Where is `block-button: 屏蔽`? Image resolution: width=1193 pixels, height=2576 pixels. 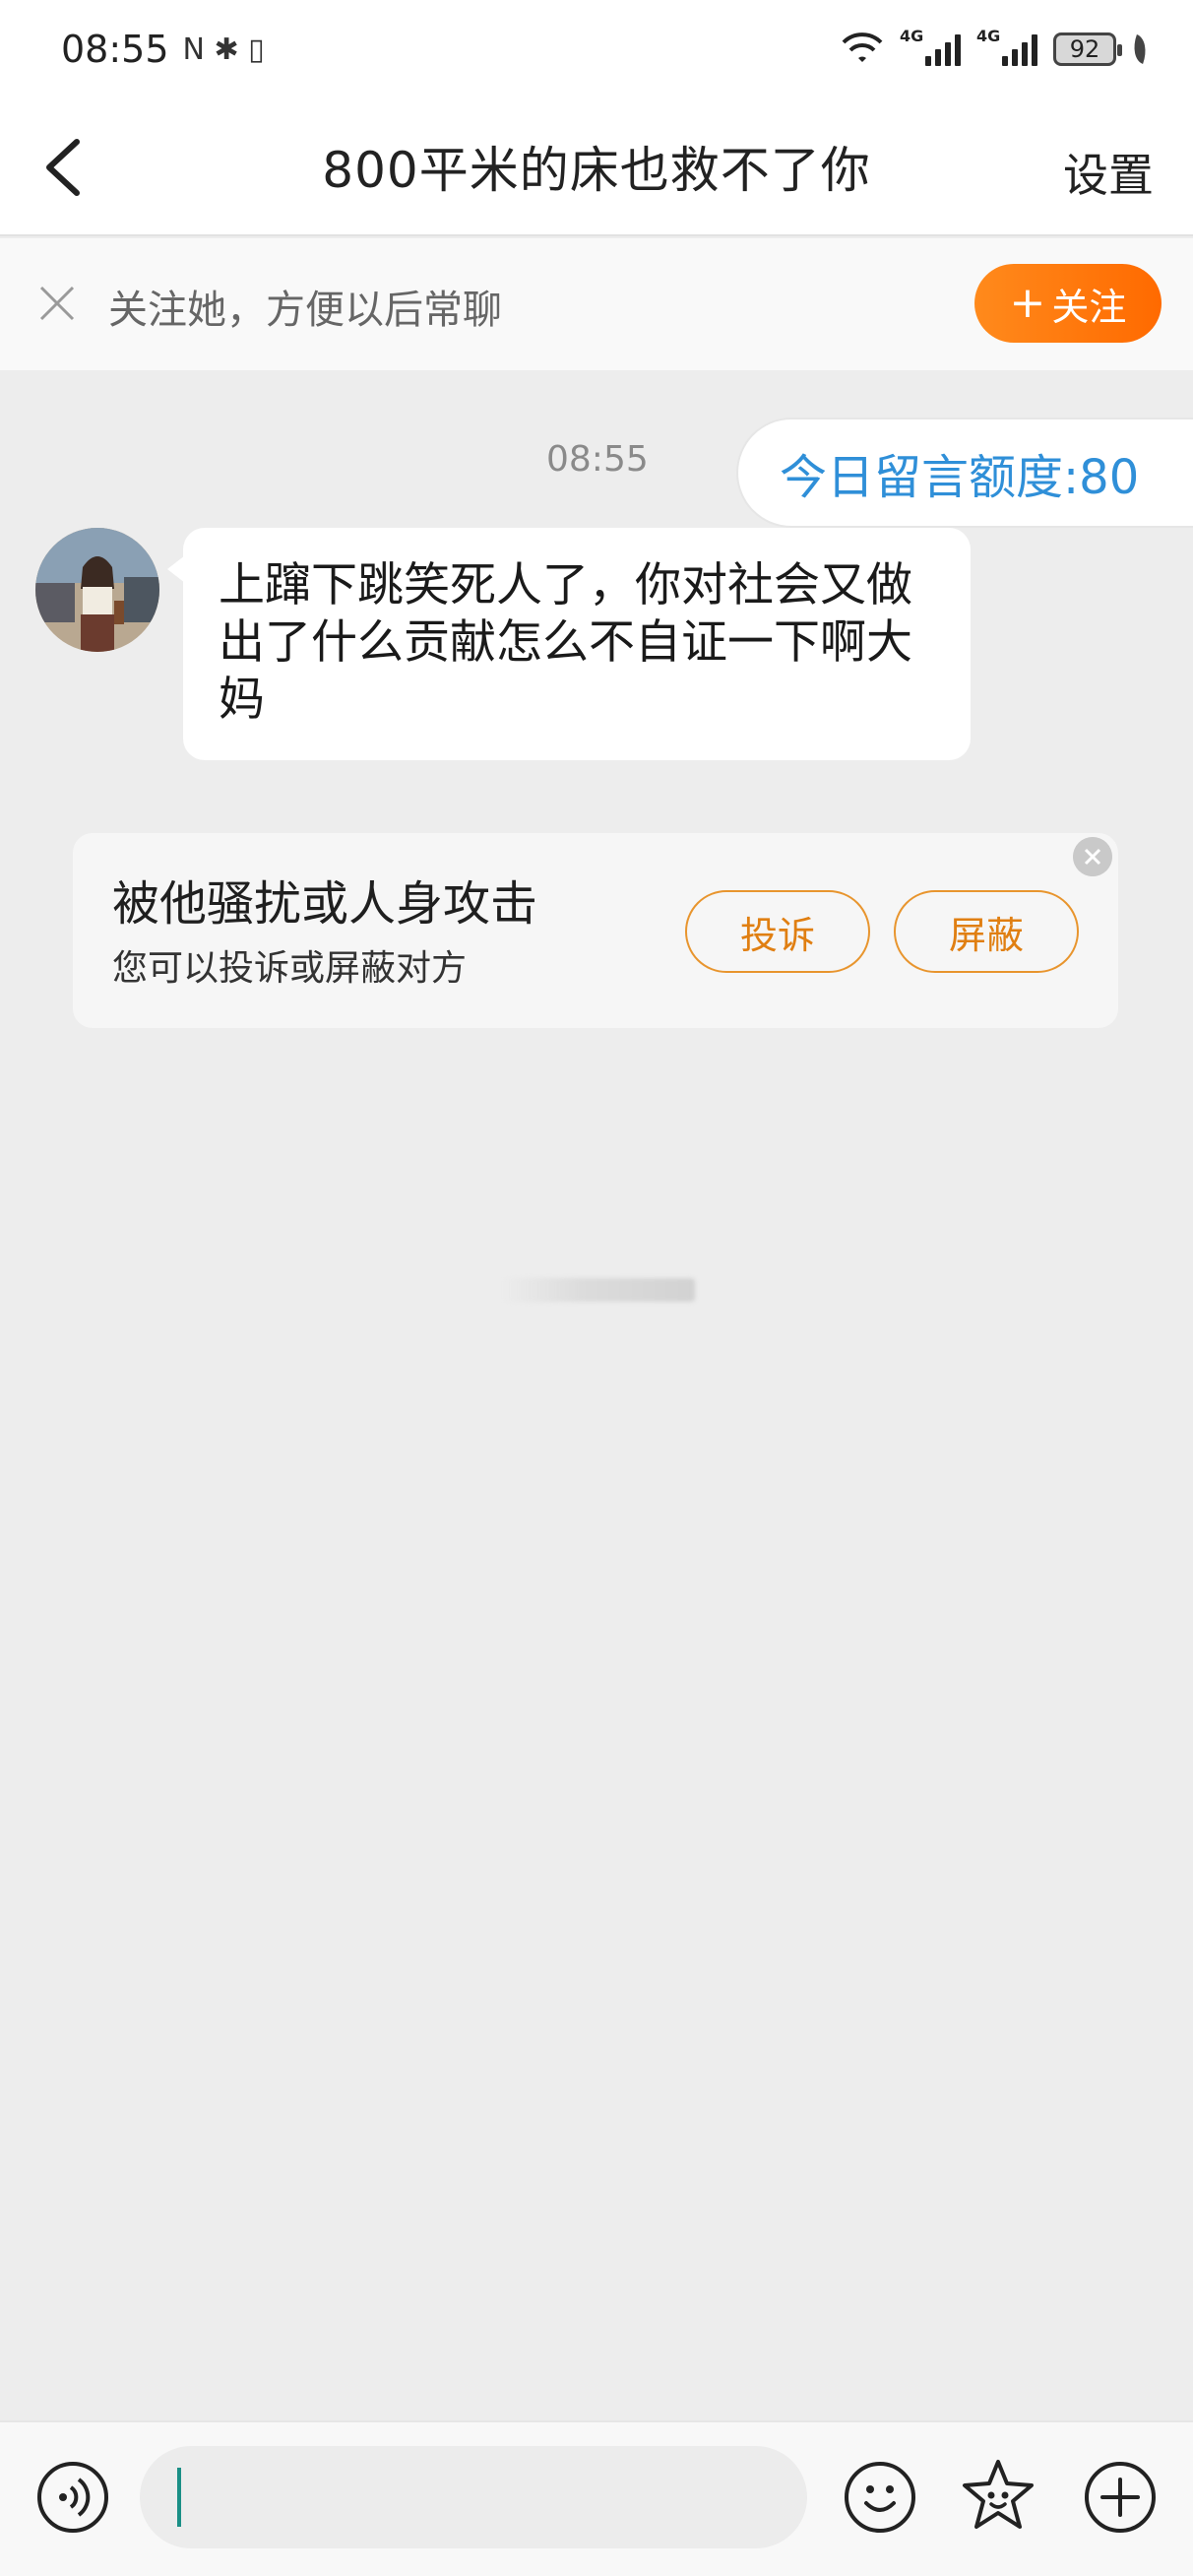
block-button: 屏蔽 is located at coordinates (986, 931).